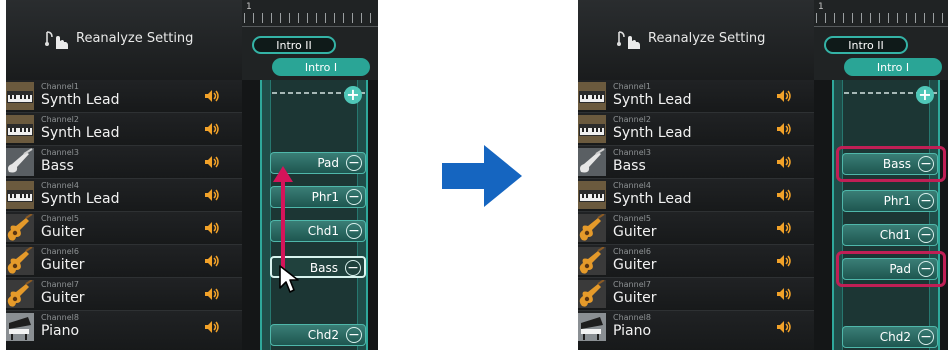 The width and height of the screenshot is (948, 350). What do you see at coordinates (592, 327) in the screenshot?
I see `piano-icon` at bounding box center [592, 327].